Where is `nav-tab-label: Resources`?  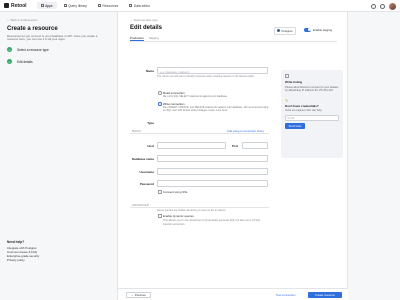
nav-tab-label: Resources is located at coordinates (110, 5).